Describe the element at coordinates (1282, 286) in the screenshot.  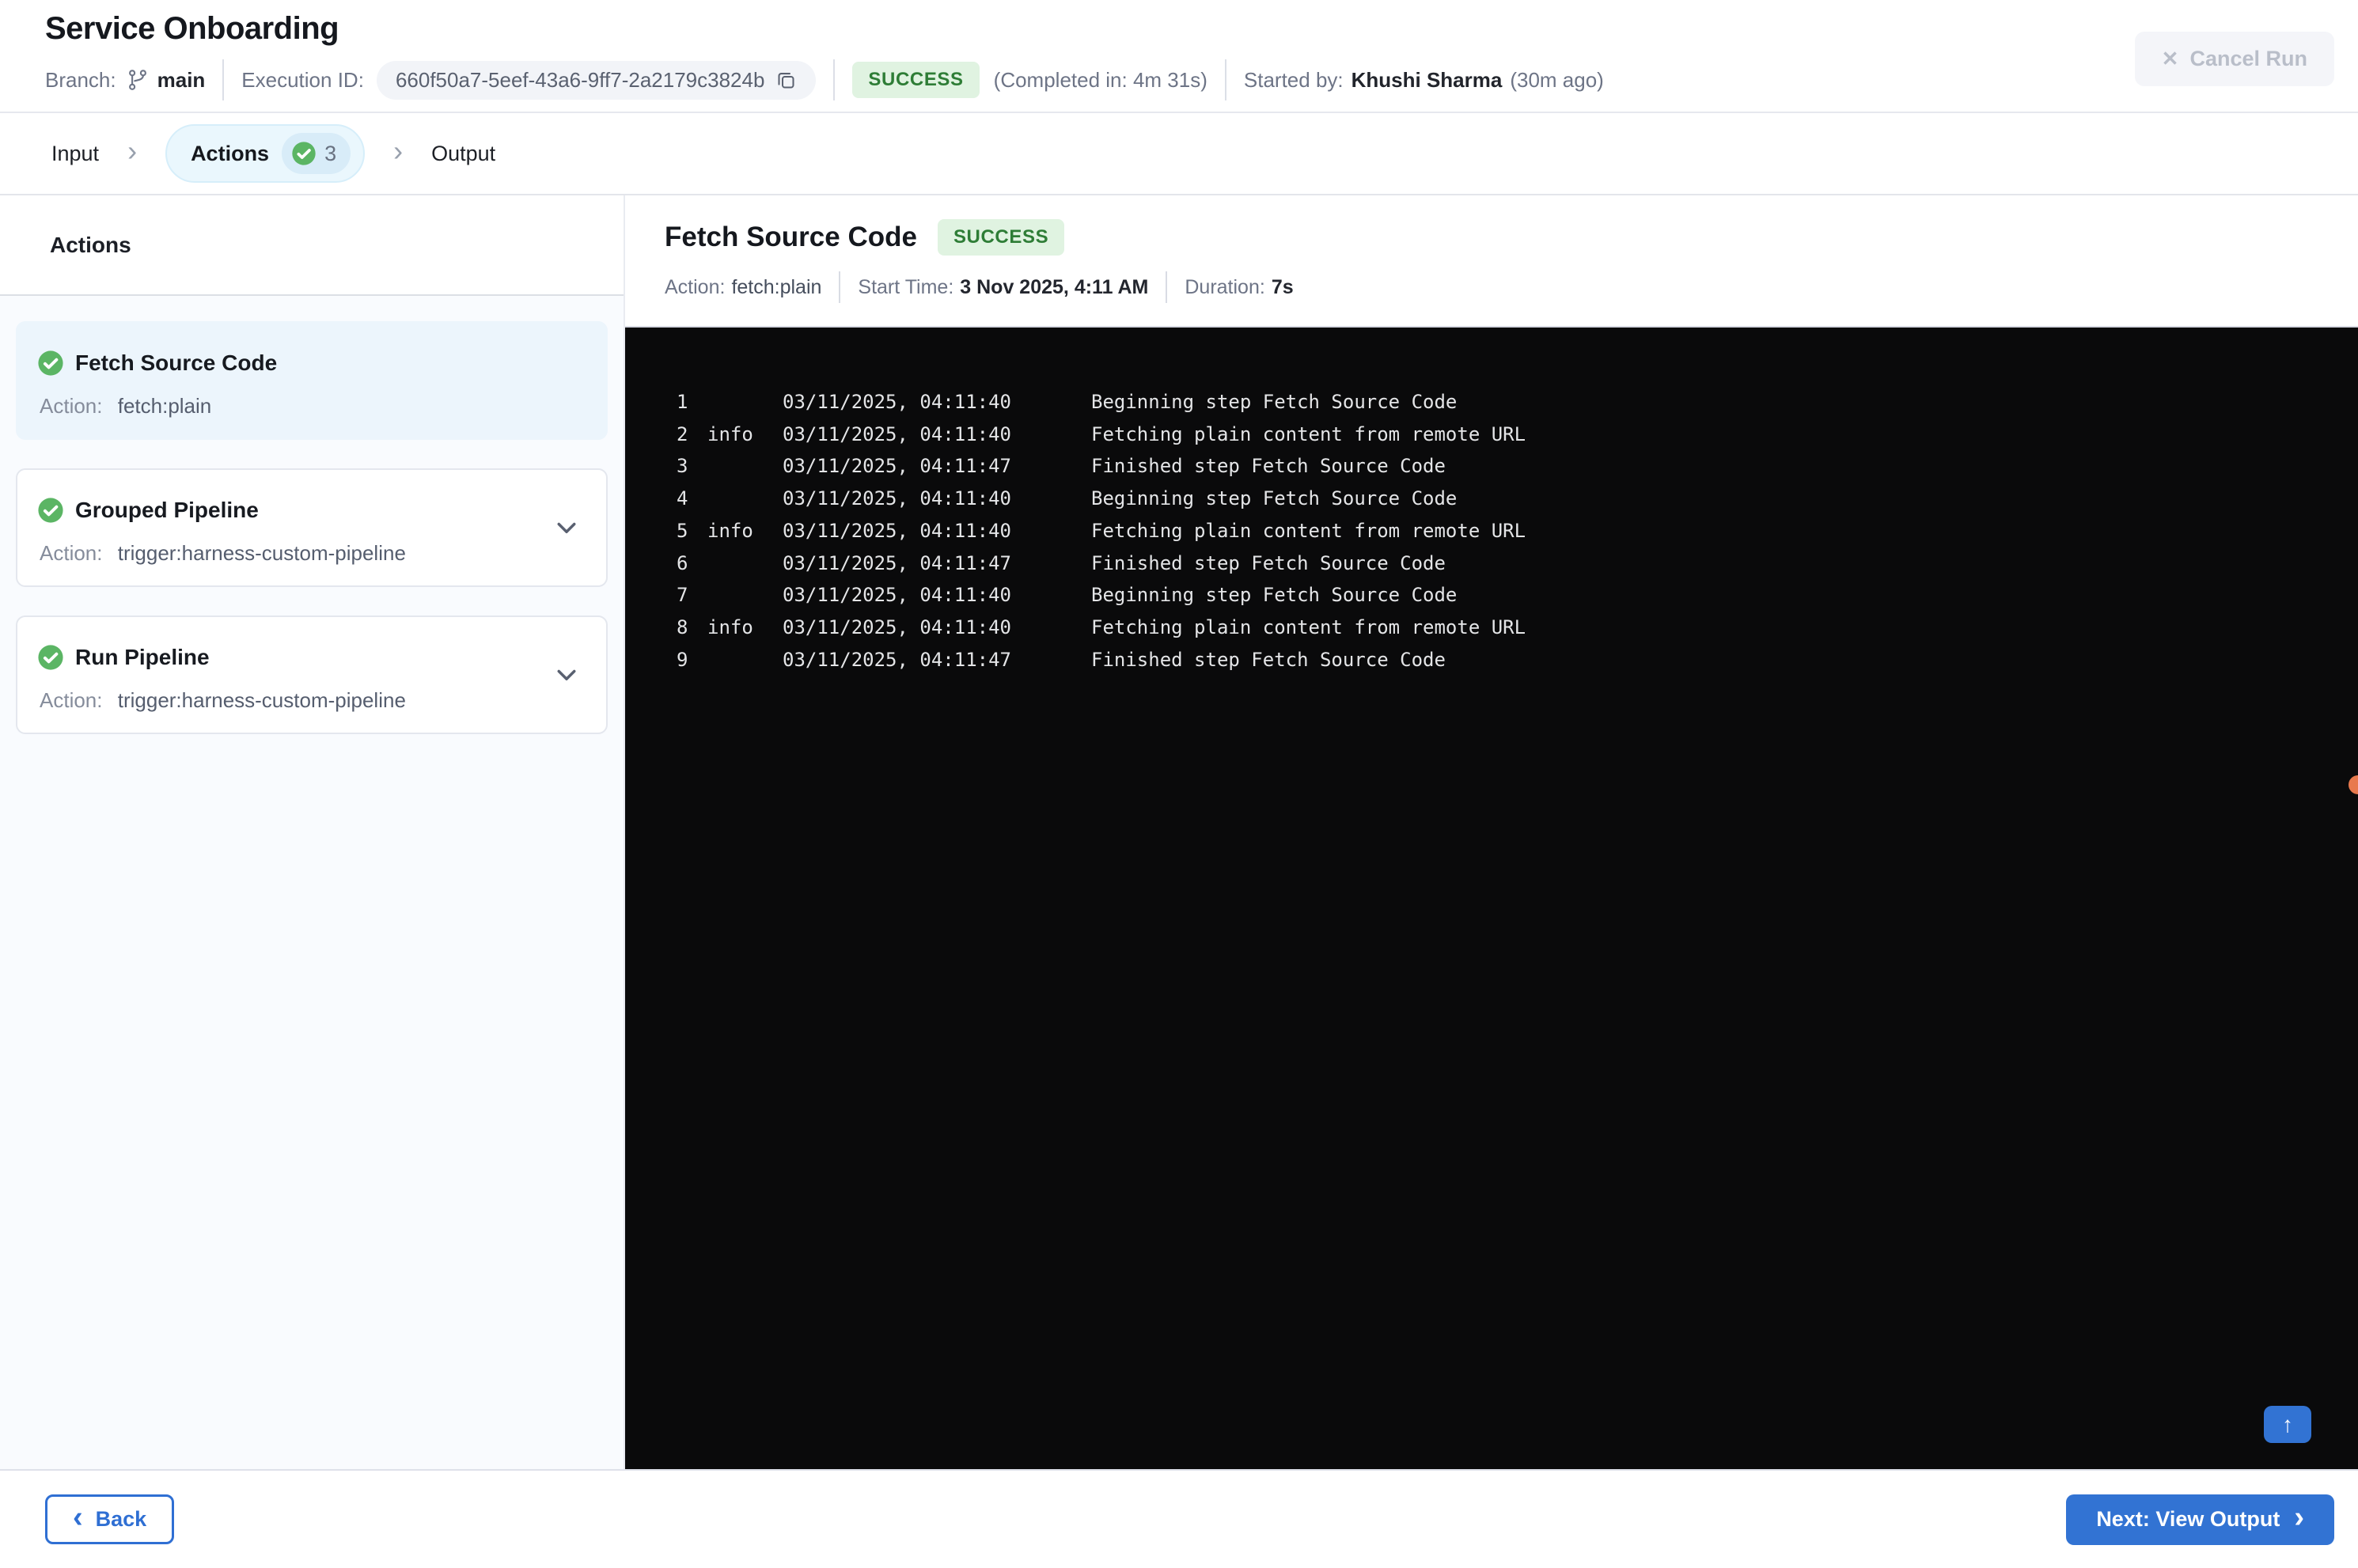
I see `detail-duration-value: 7s` at that location.